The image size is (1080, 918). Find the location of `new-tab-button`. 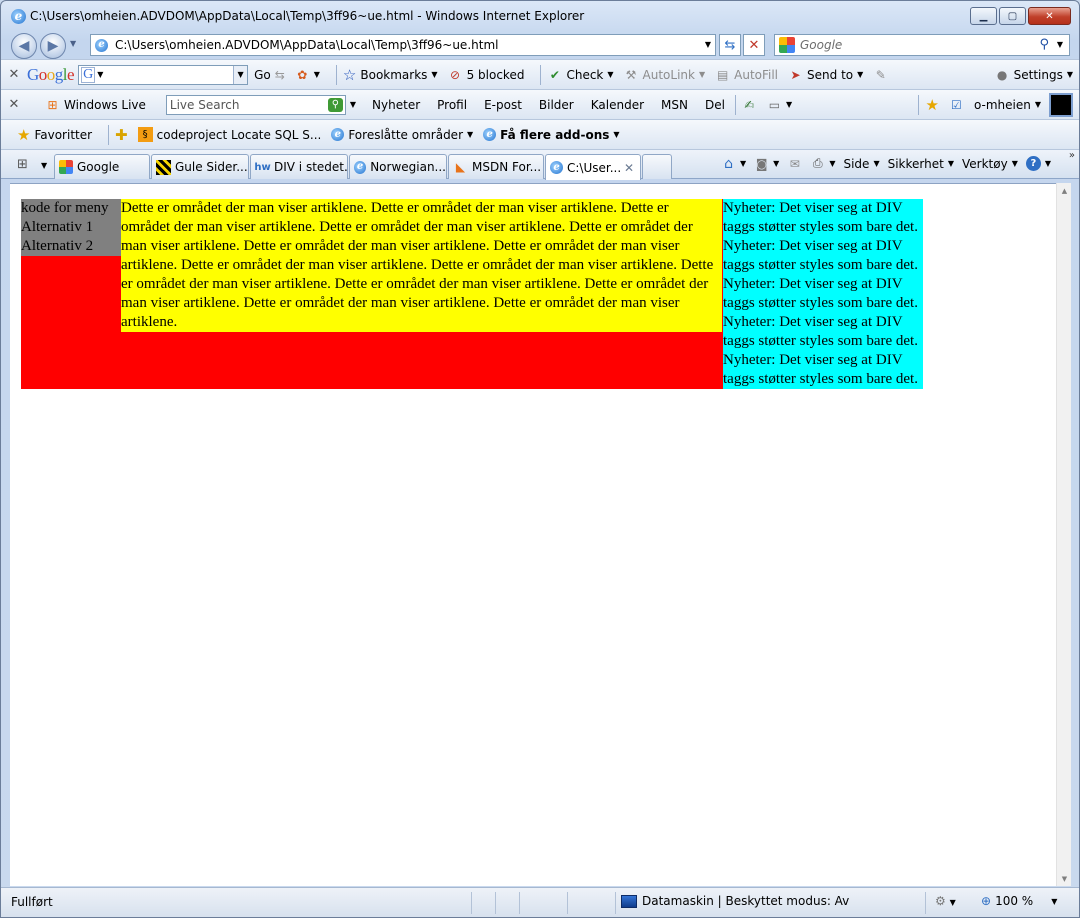

new-tab-button is located at coordinates (657, 166).